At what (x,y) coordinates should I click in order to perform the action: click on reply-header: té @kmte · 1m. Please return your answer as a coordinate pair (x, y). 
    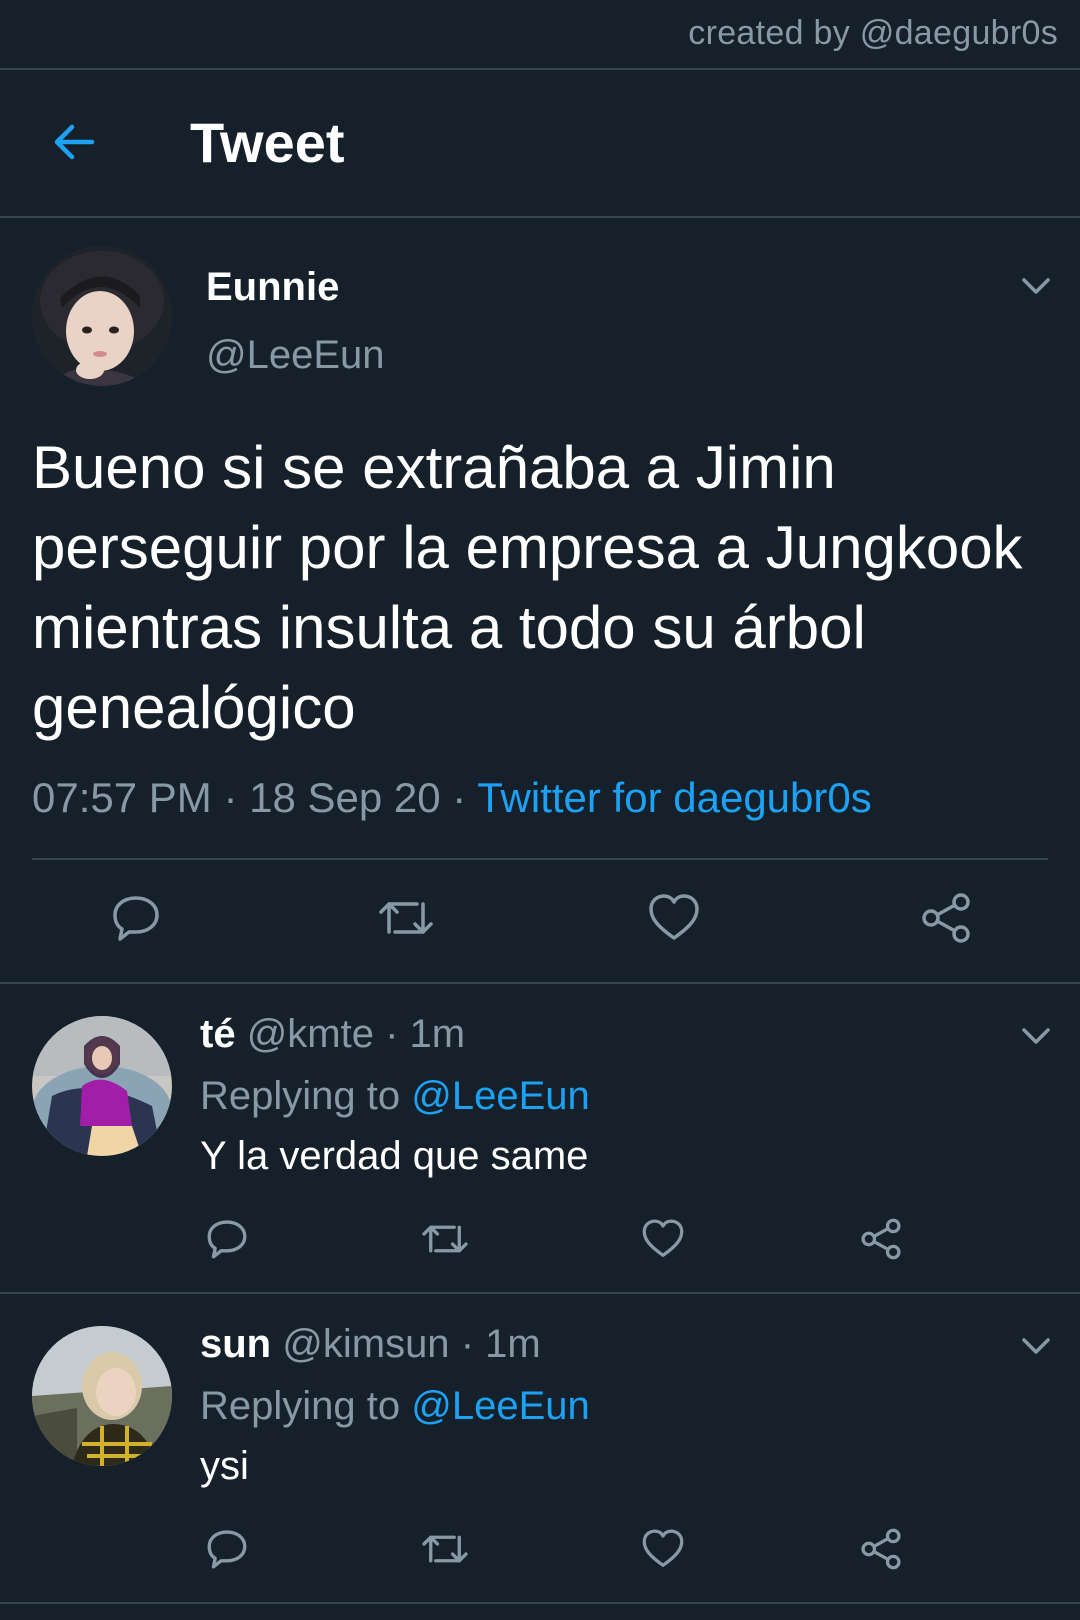
    Looking at the image, I should click on (332, 1034).